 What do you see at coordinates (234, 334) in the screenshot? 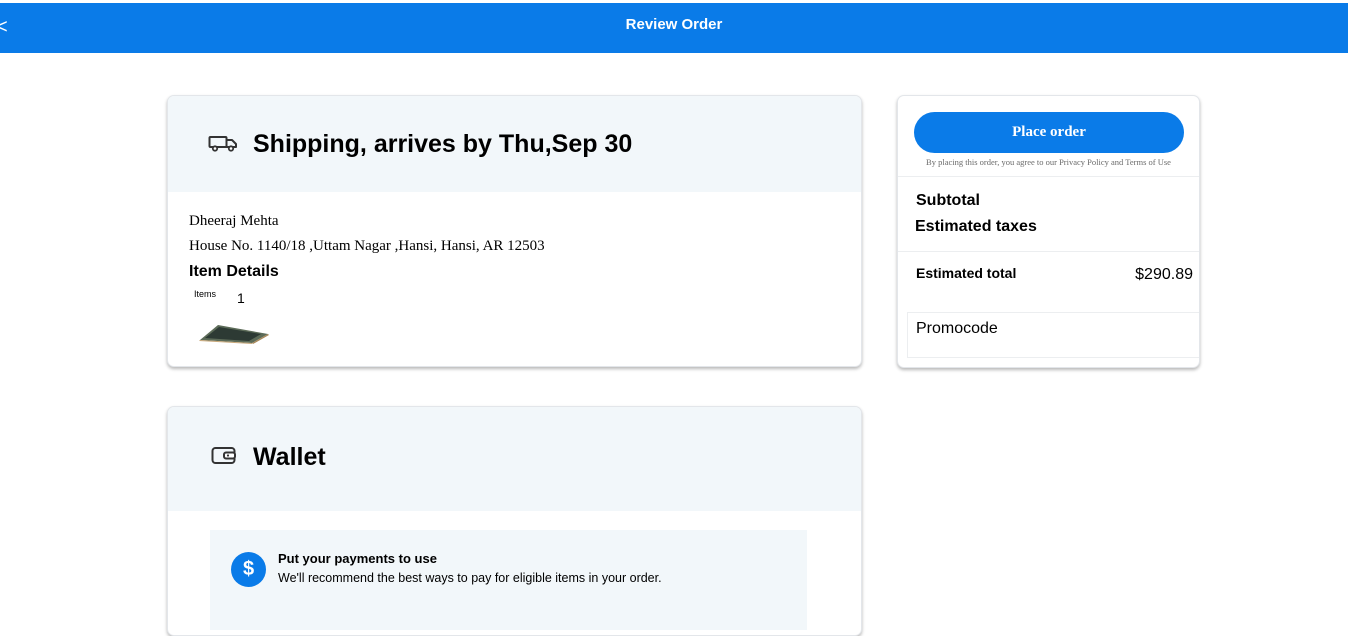
I see `product-image` at bounding box center [234, 334].